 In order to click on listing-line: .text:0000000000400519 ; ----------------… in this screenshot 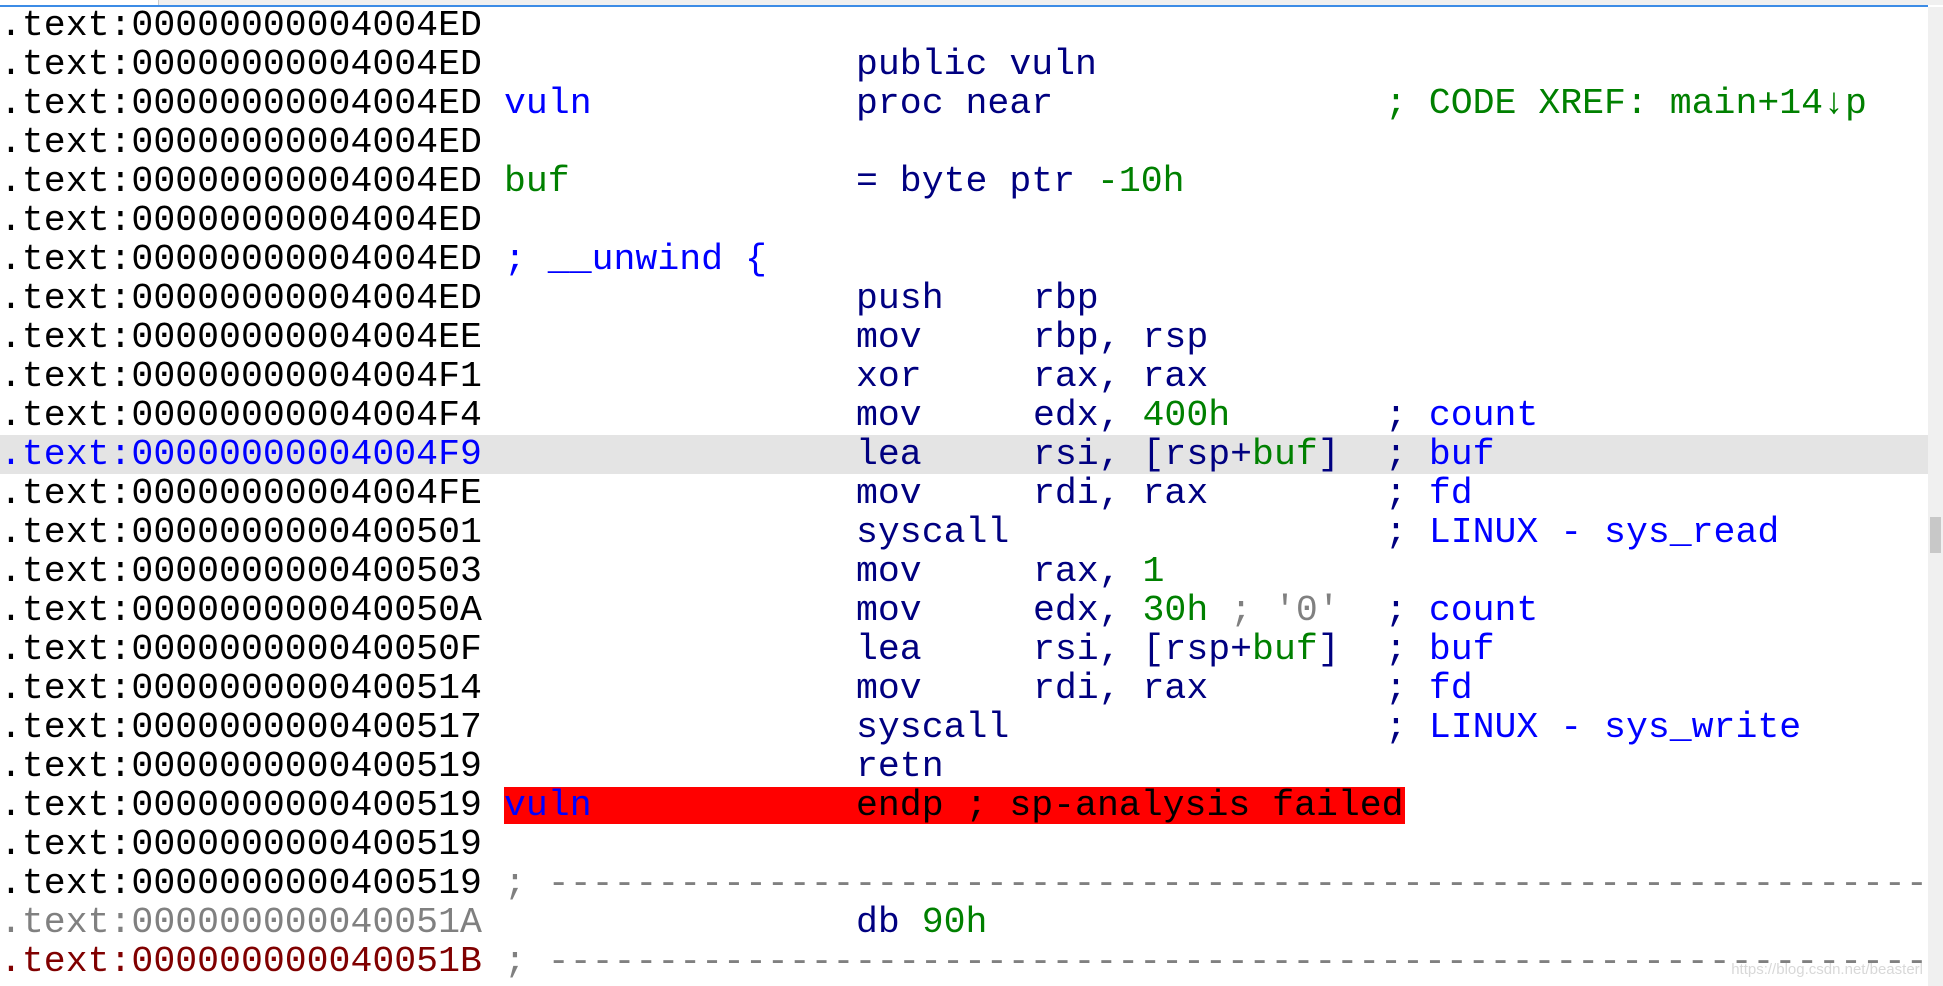, I will do `click(964, 883)`.